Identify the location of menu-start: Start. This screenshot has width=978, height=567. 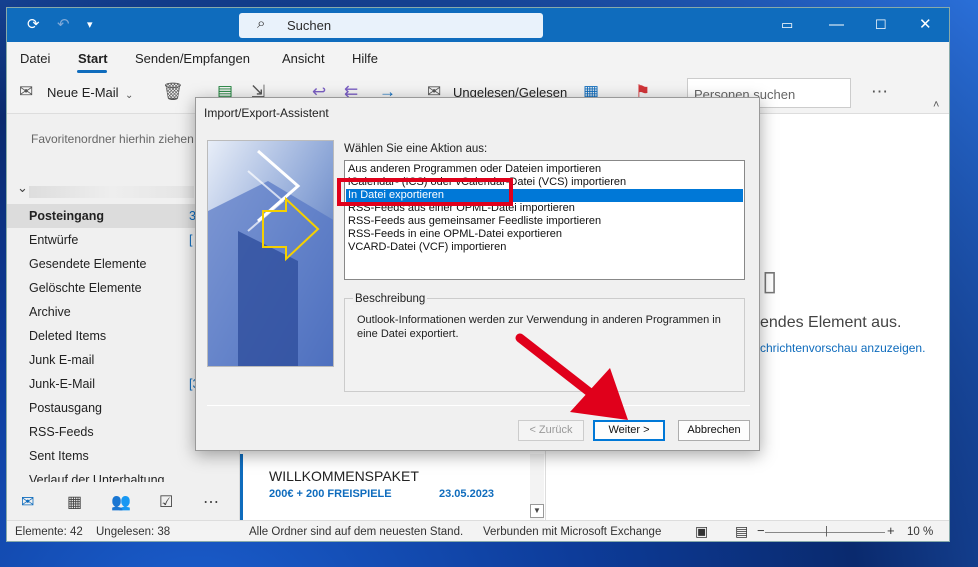
(93, 58).